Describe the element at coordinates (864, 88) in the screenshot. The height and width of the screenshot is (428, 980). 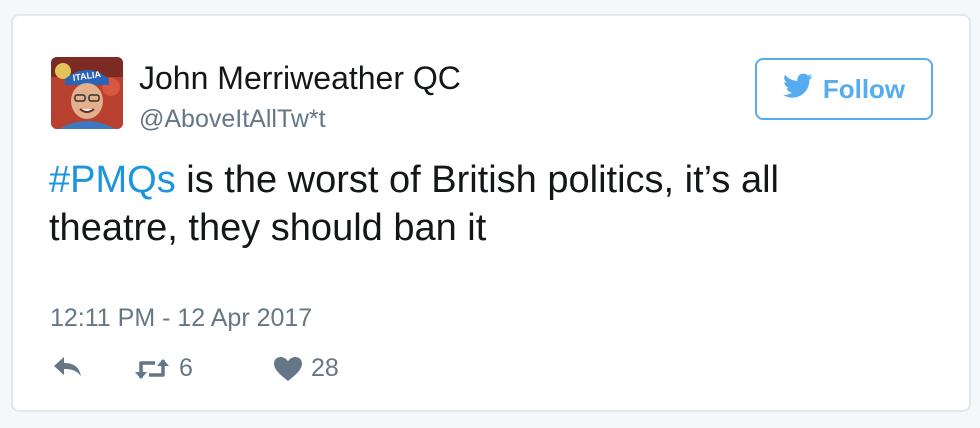
I see `follow-label: Follow` at that location.